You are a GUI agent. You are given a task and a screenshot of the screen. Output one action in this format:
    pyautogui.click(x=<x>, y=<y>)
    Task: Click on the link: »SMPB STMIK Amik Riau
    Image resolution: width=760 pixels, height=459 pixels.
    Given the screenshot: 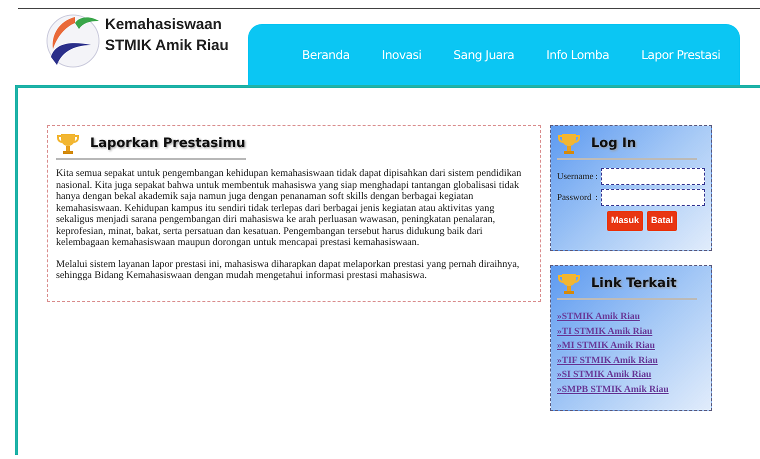 What is the action you would take?
    pyautogui.click(x=631, y=389)
    